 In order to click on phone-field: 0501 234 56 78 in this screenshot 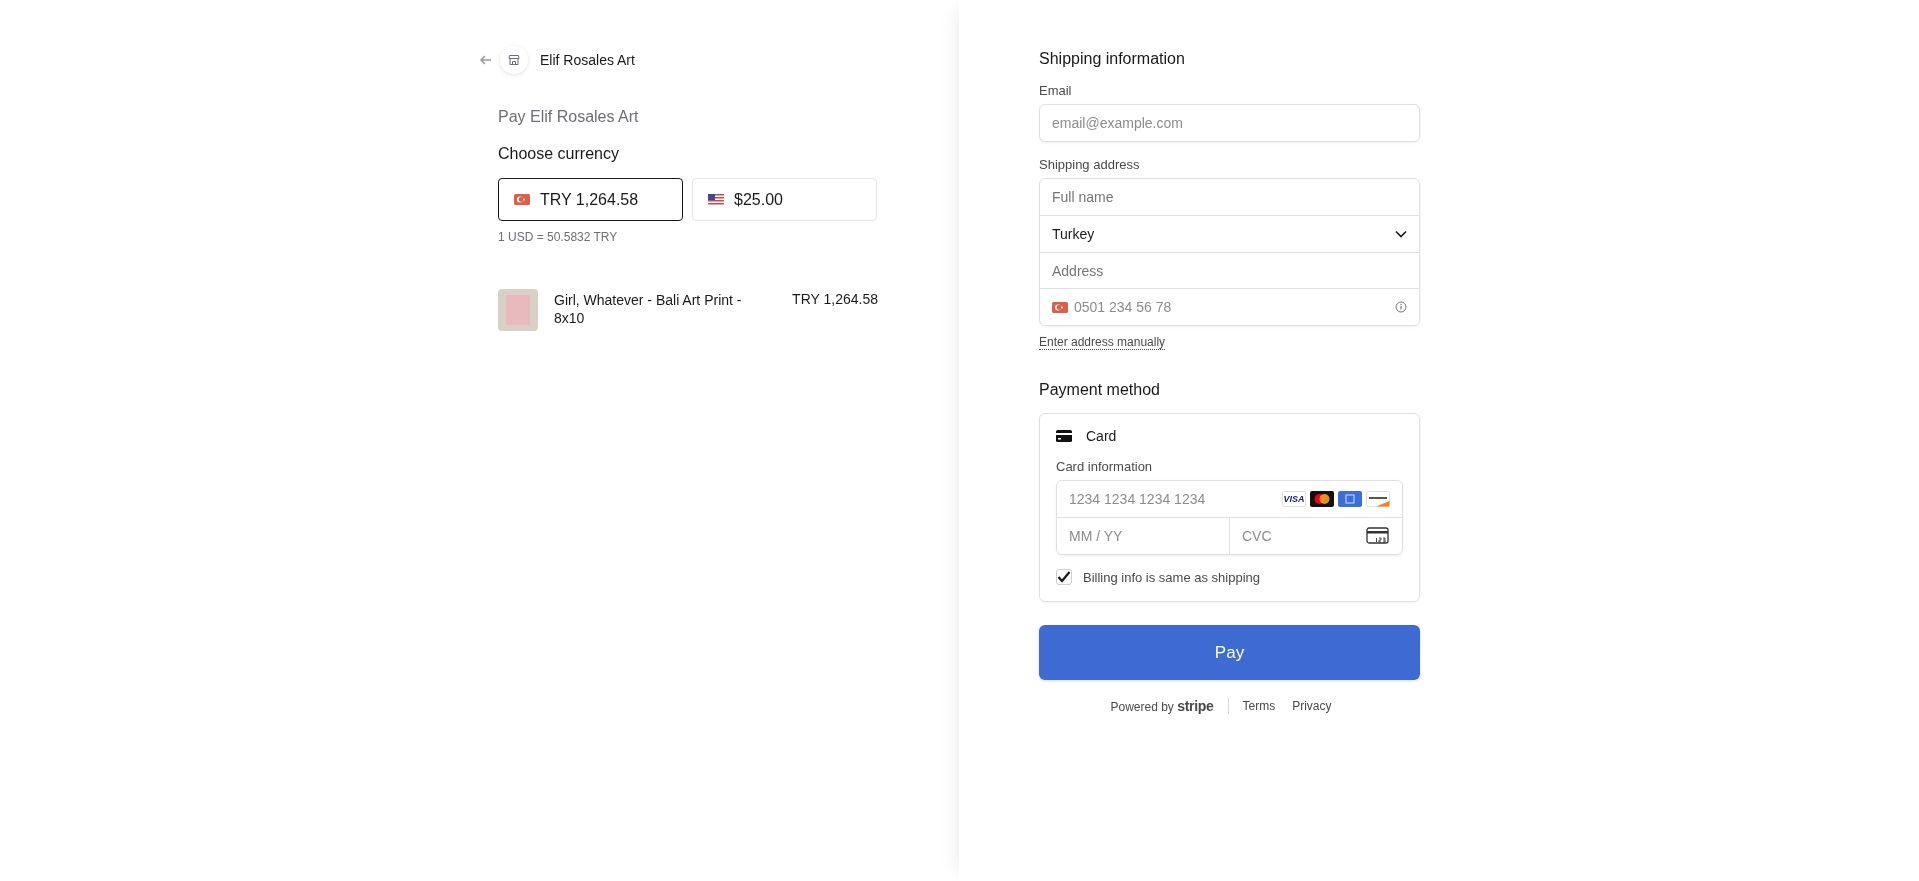, I will do `click(1231, 307)`.